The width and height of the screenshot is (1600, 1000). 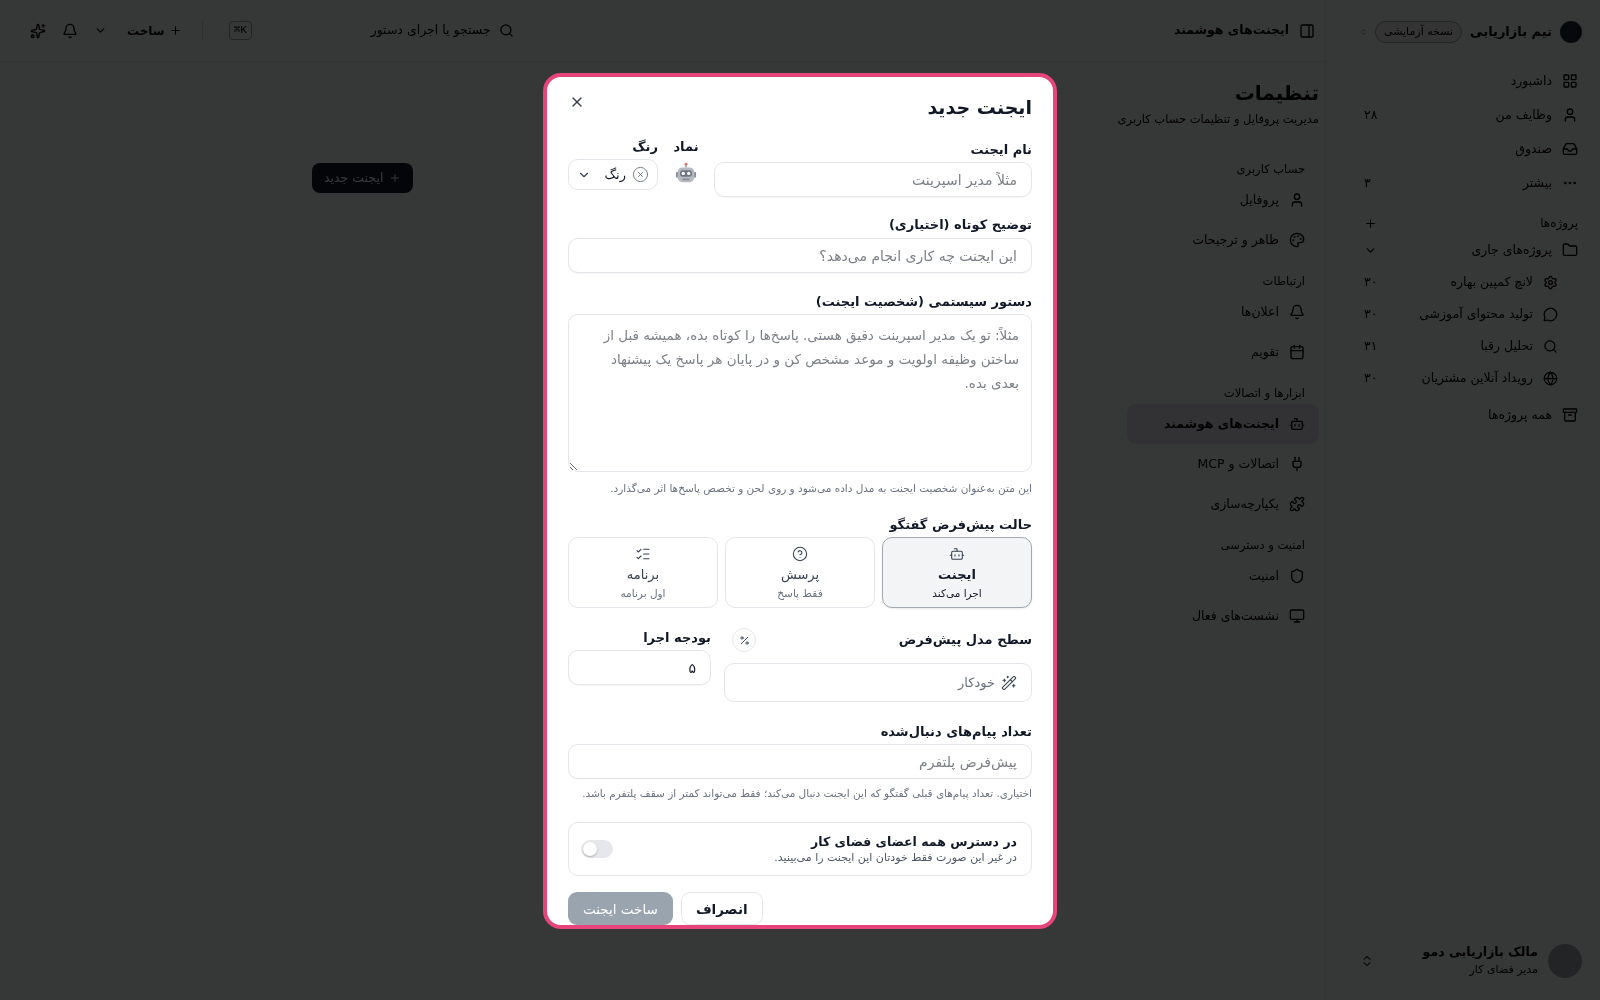 I want to click on field-label: رنگ, so click(x=645, y=147).